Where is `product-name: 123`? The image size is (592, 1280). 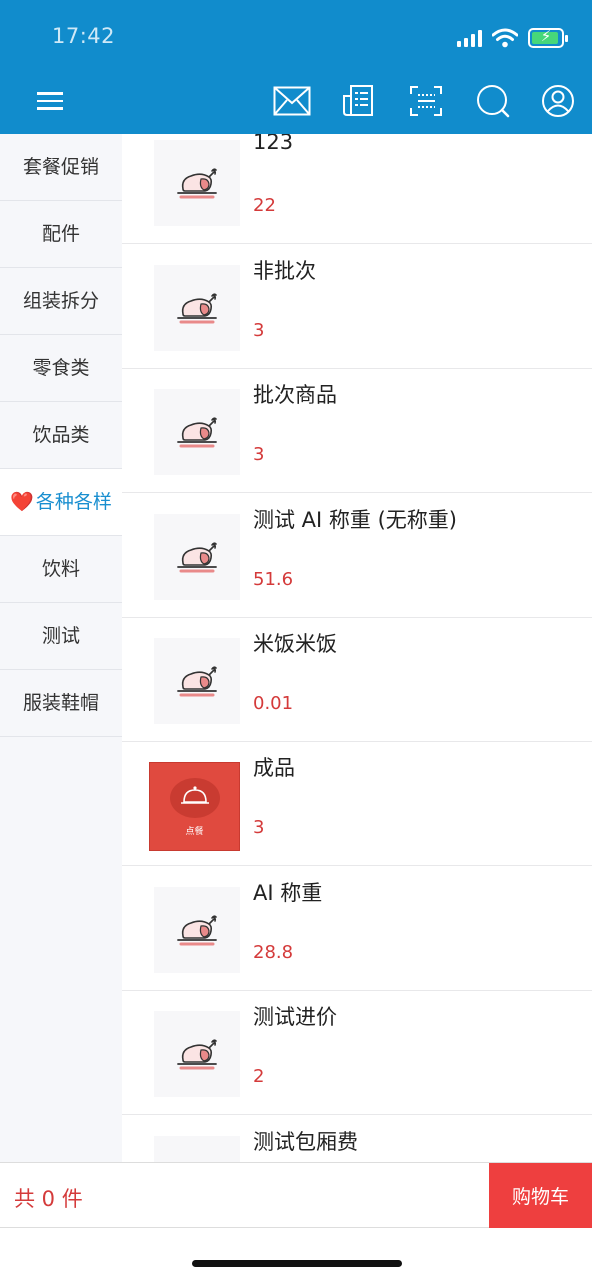 product-name: 123 is located at coordinates (273, 144).